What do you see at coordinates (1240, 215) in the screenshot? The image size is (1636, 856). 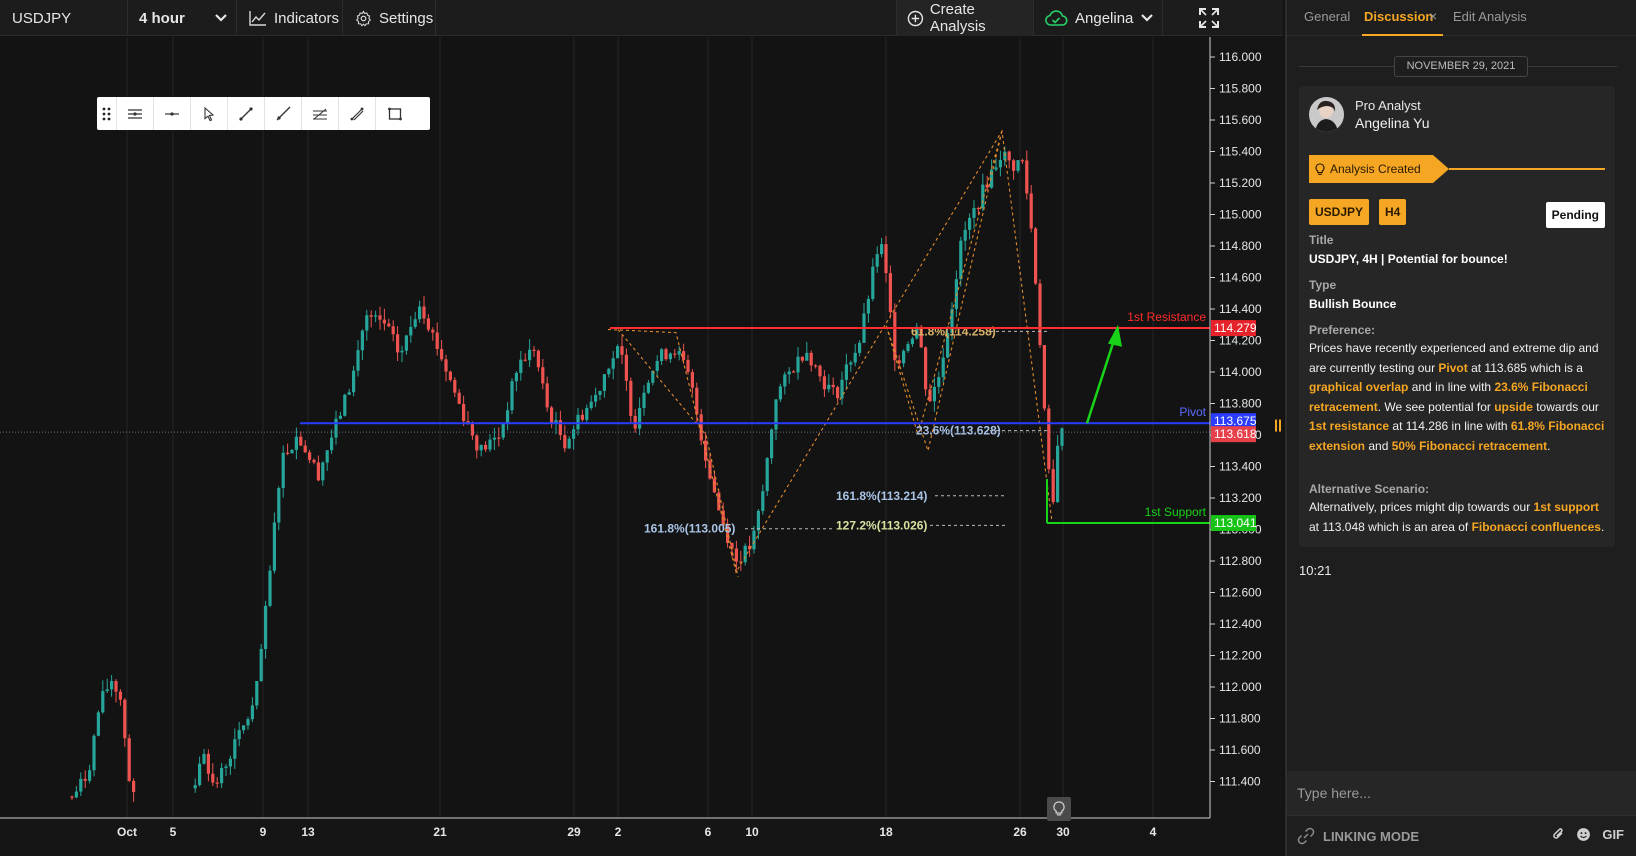 I see `price-tick-label: 115.000` at bounding box center [1240, 215].